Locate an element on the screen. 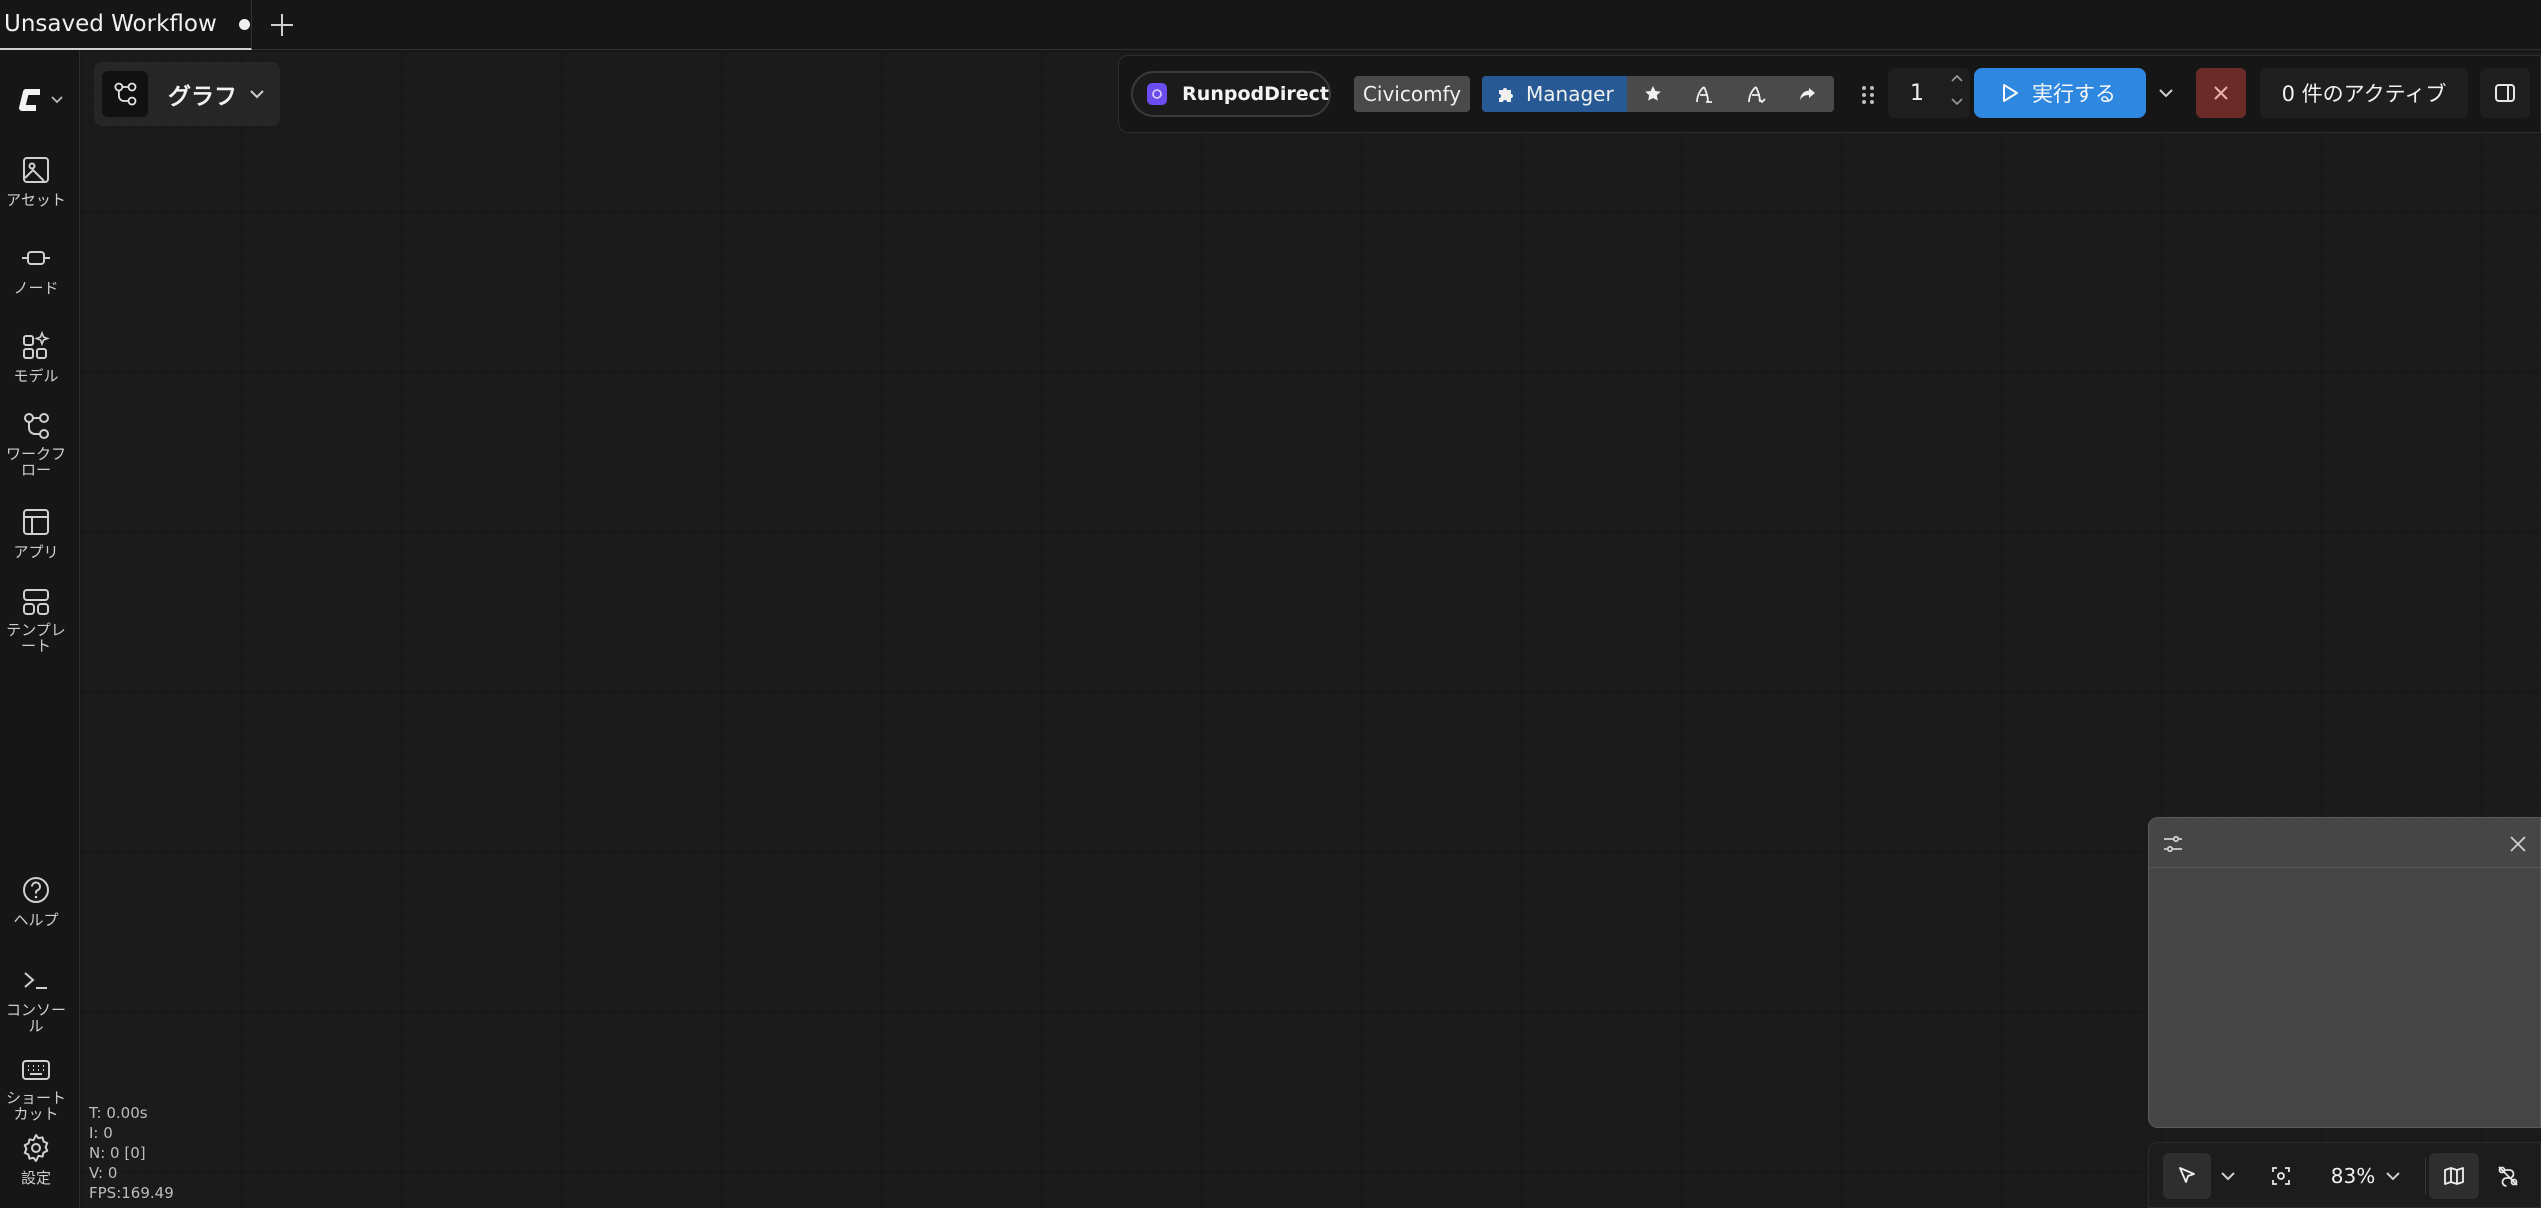  share-icon is located at coordinates (1808, 94).